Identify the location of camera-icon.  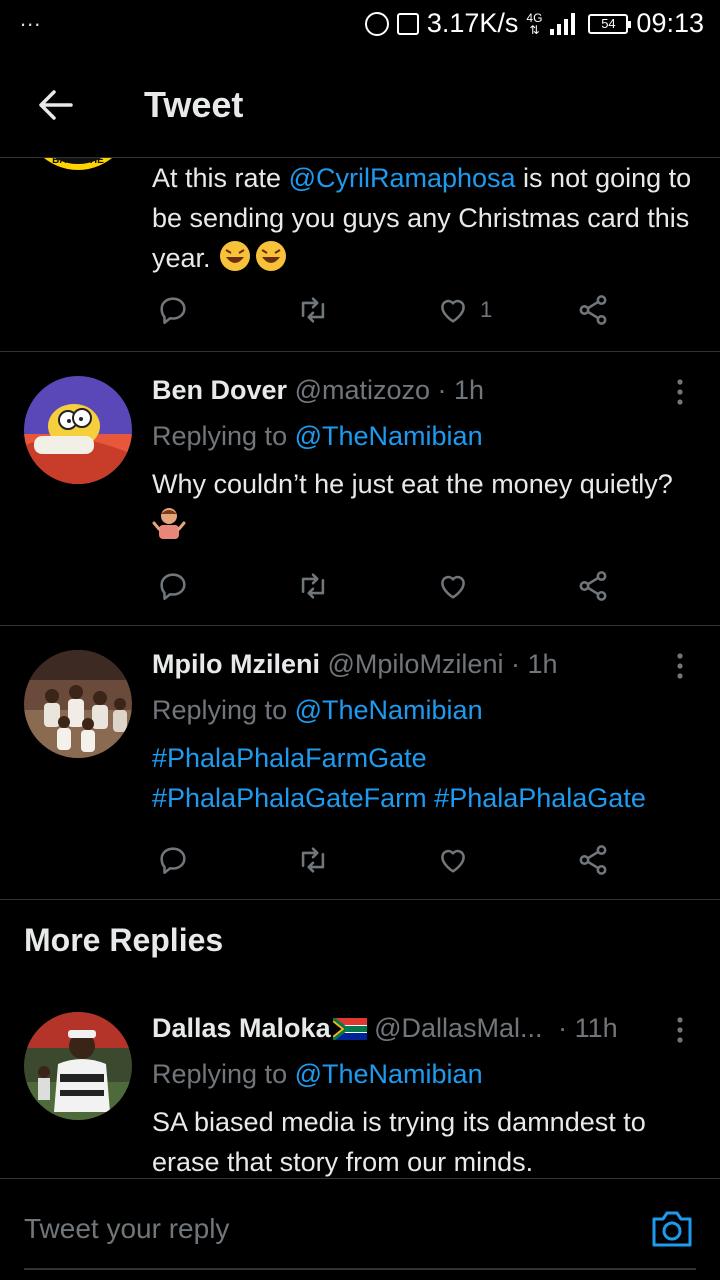
(672, 1229).